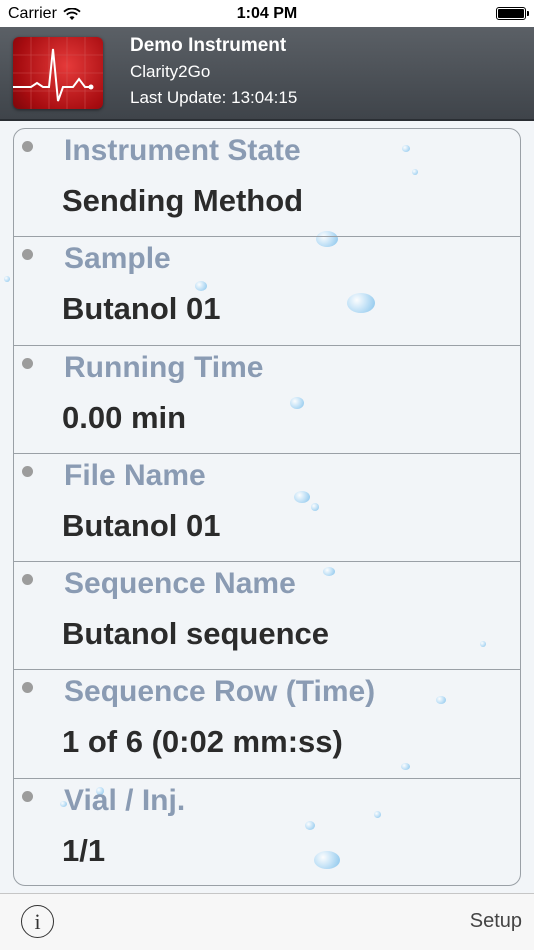 The width and height of the screenshot is (534, 950). What do you see at coordinates (135, 475) in the screenshot?
I see `row-label: File Name` at bounding box center [135, 475].